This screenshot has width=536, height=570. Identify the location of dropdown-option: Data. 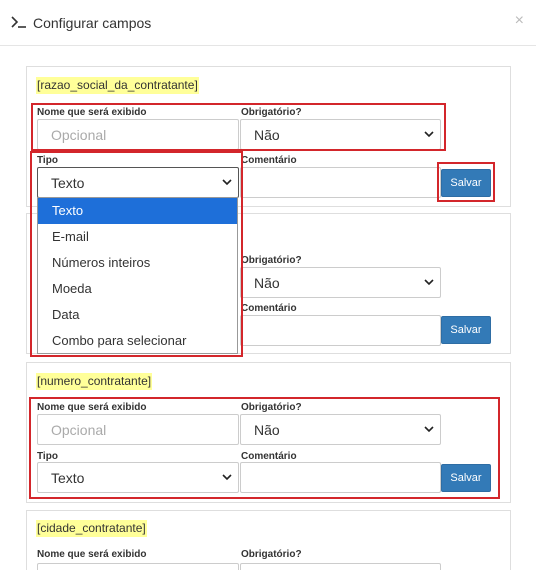
(137, 315).